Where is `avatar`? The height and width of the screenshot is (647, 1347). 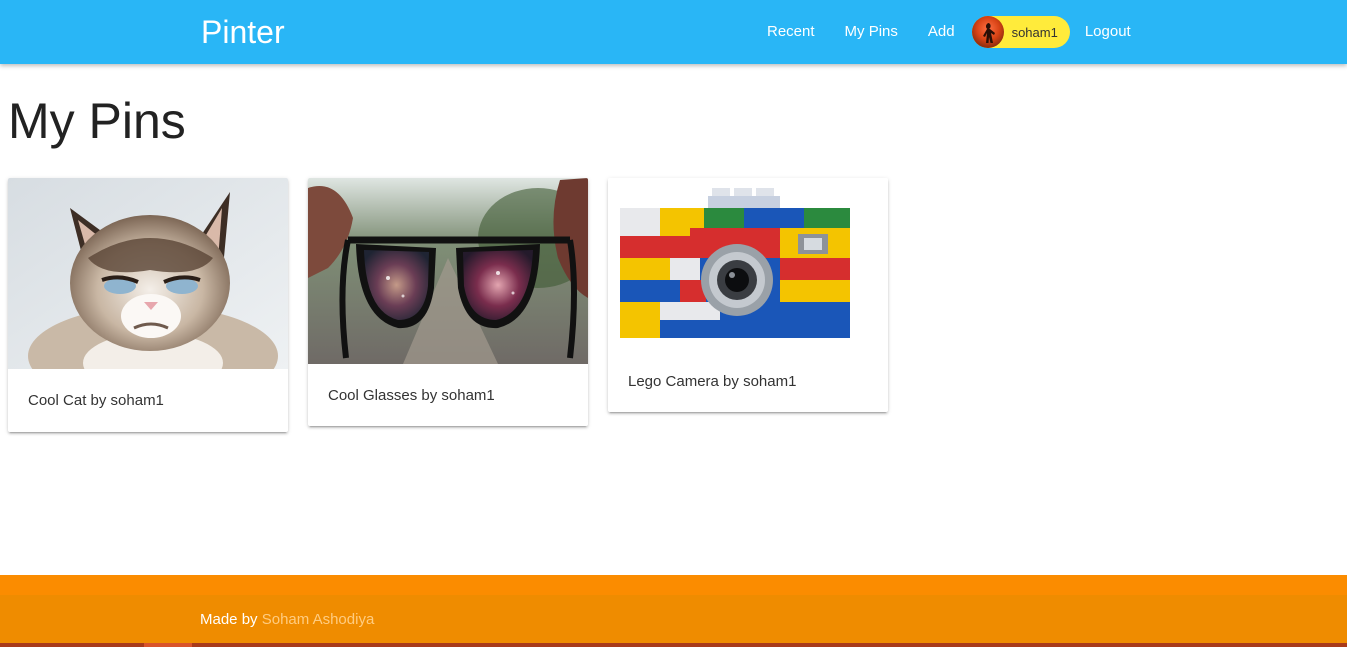
avatar is located at coordinates (987, 32).